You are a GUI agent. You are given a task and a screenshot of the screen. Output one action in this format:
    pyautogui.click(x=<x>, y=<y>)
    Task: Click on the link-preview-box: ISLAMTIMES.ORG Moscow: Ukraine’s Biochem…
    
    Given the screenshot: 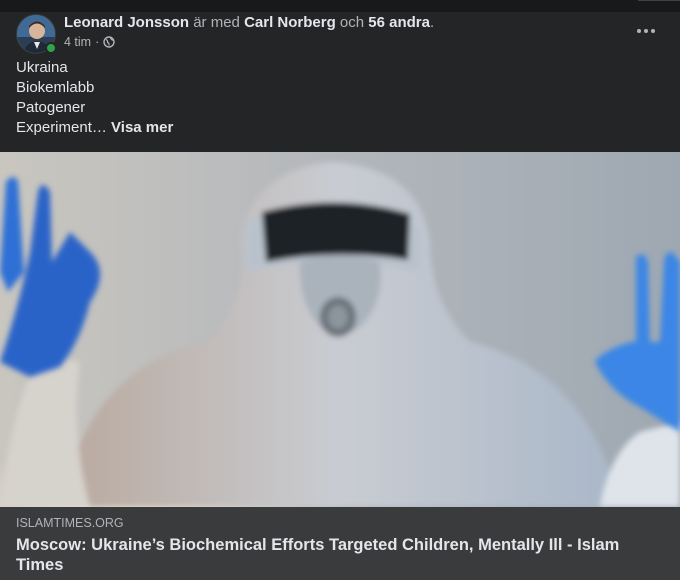 What is the action you would take?
    pyautogui.click(x=340, y=543)
    